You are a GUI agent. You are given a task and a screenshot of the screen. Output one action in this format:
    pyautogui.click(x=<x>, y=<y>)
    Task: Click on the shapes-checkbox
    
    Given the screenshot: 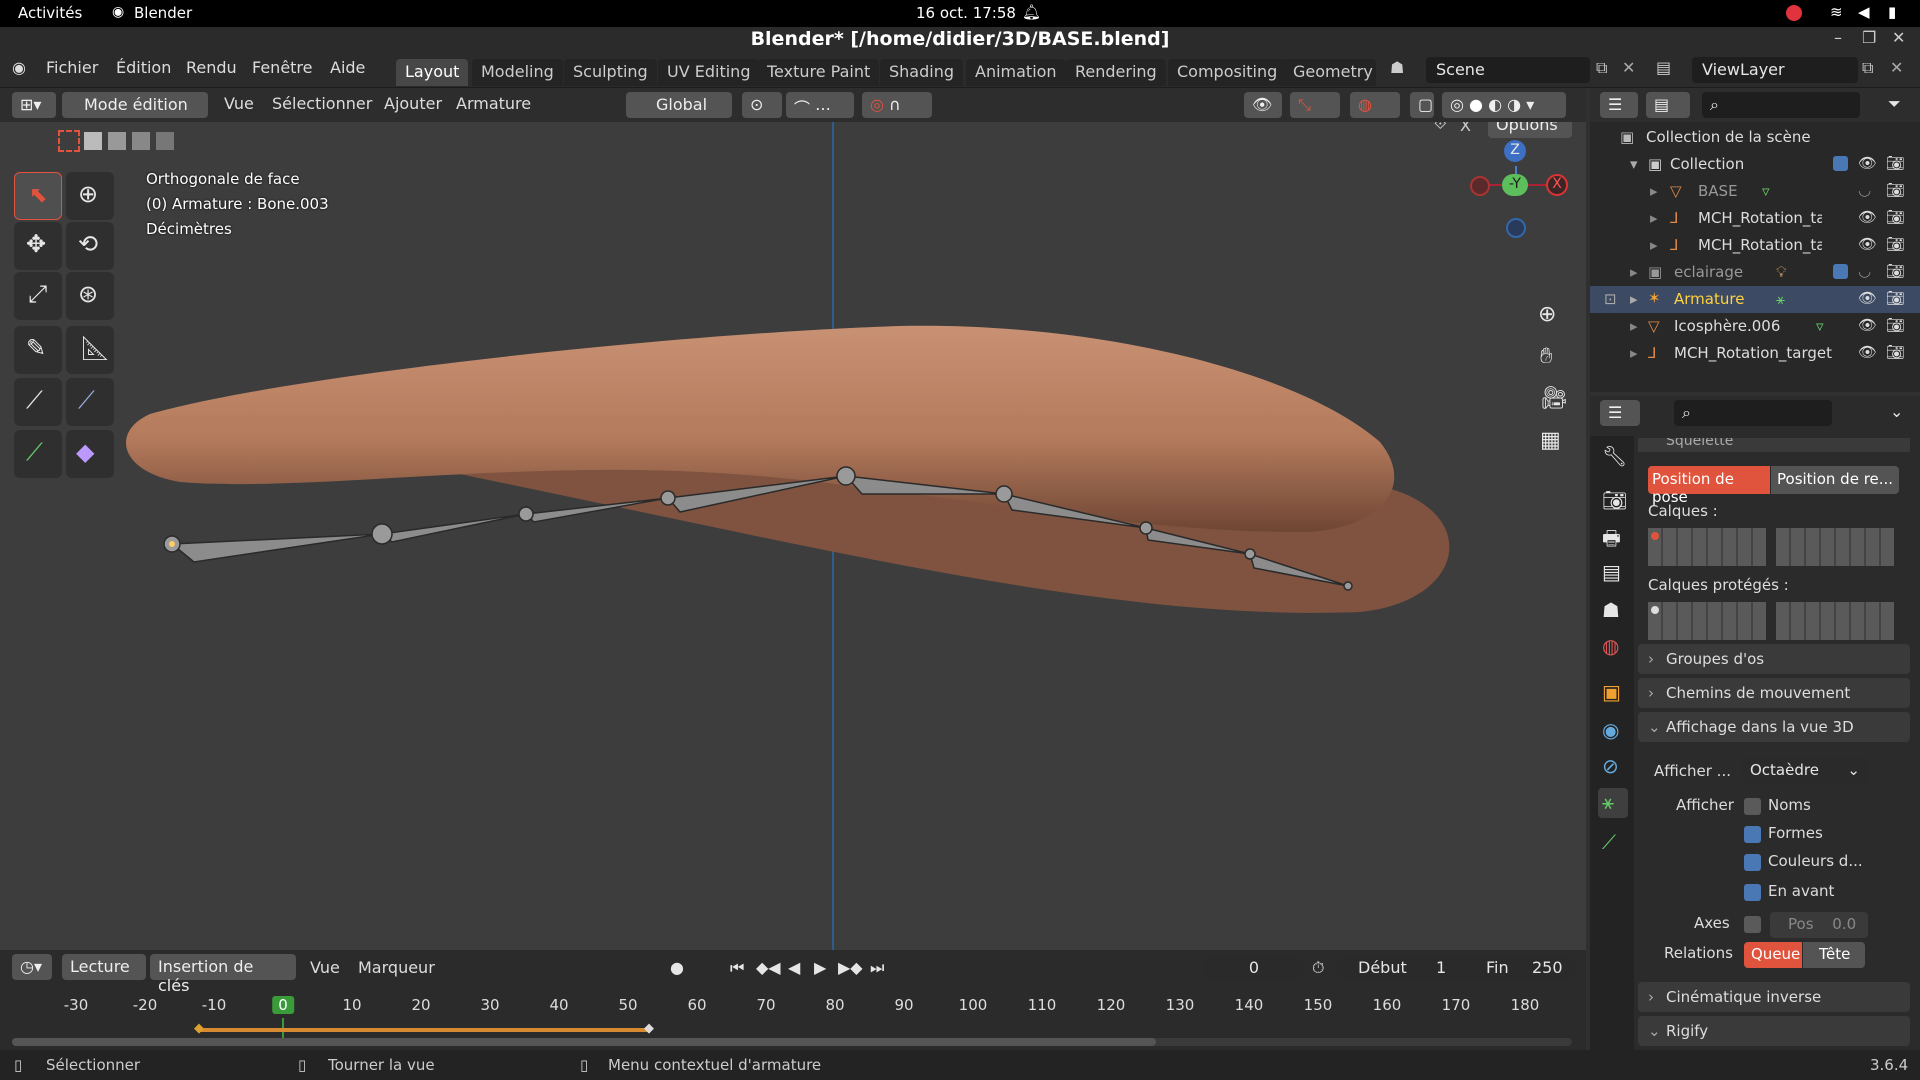 What is the action you would take?
    pyautogui.click(x=1752, y=834)
    